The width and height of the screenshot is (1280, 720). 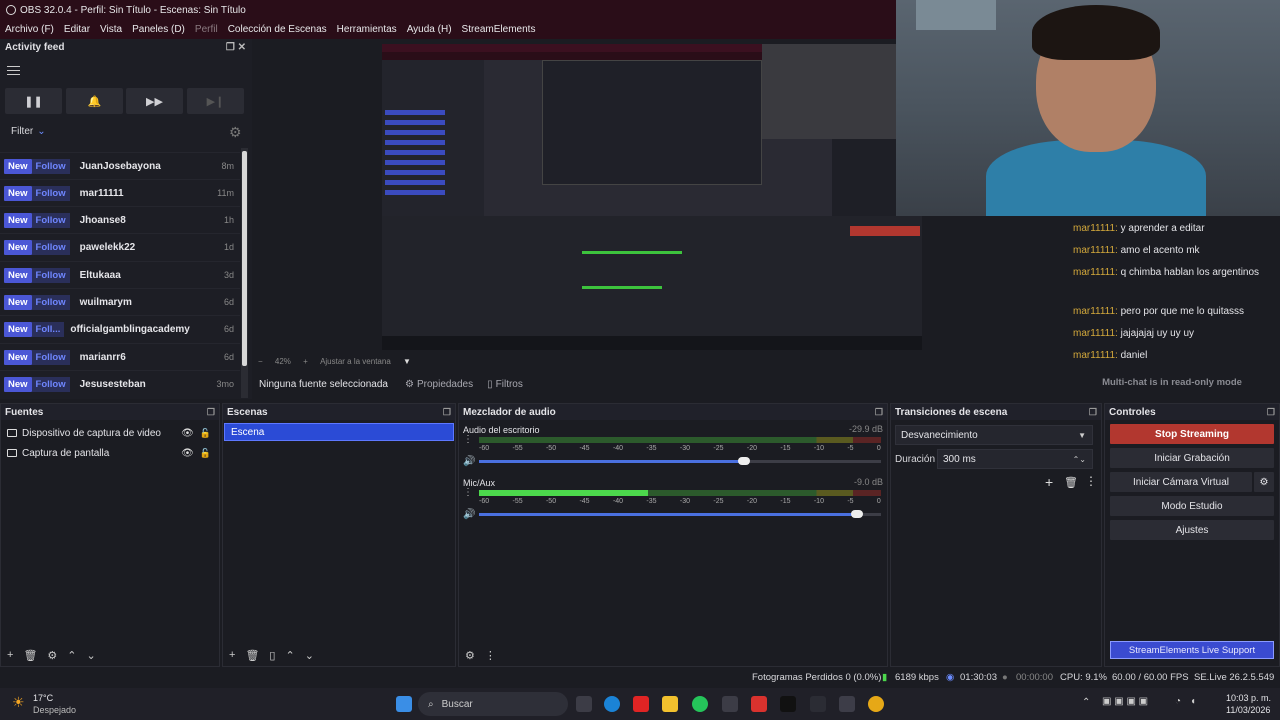 I want to click on stop-streaming-button: Stop Streaming, so click(x=1192, y=434).